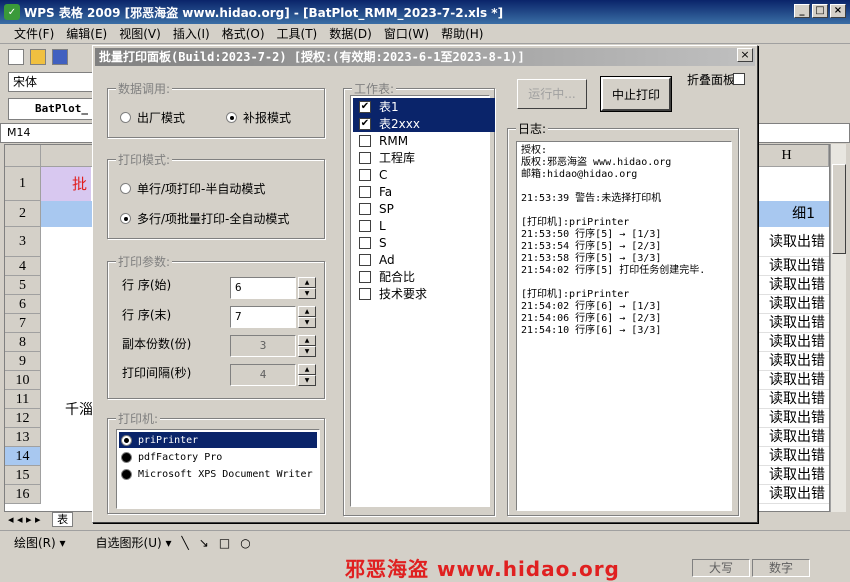  Describe the element at coordinates (424, 191) in the screenshot. I see `sheet-list-item: Fa` at that location.